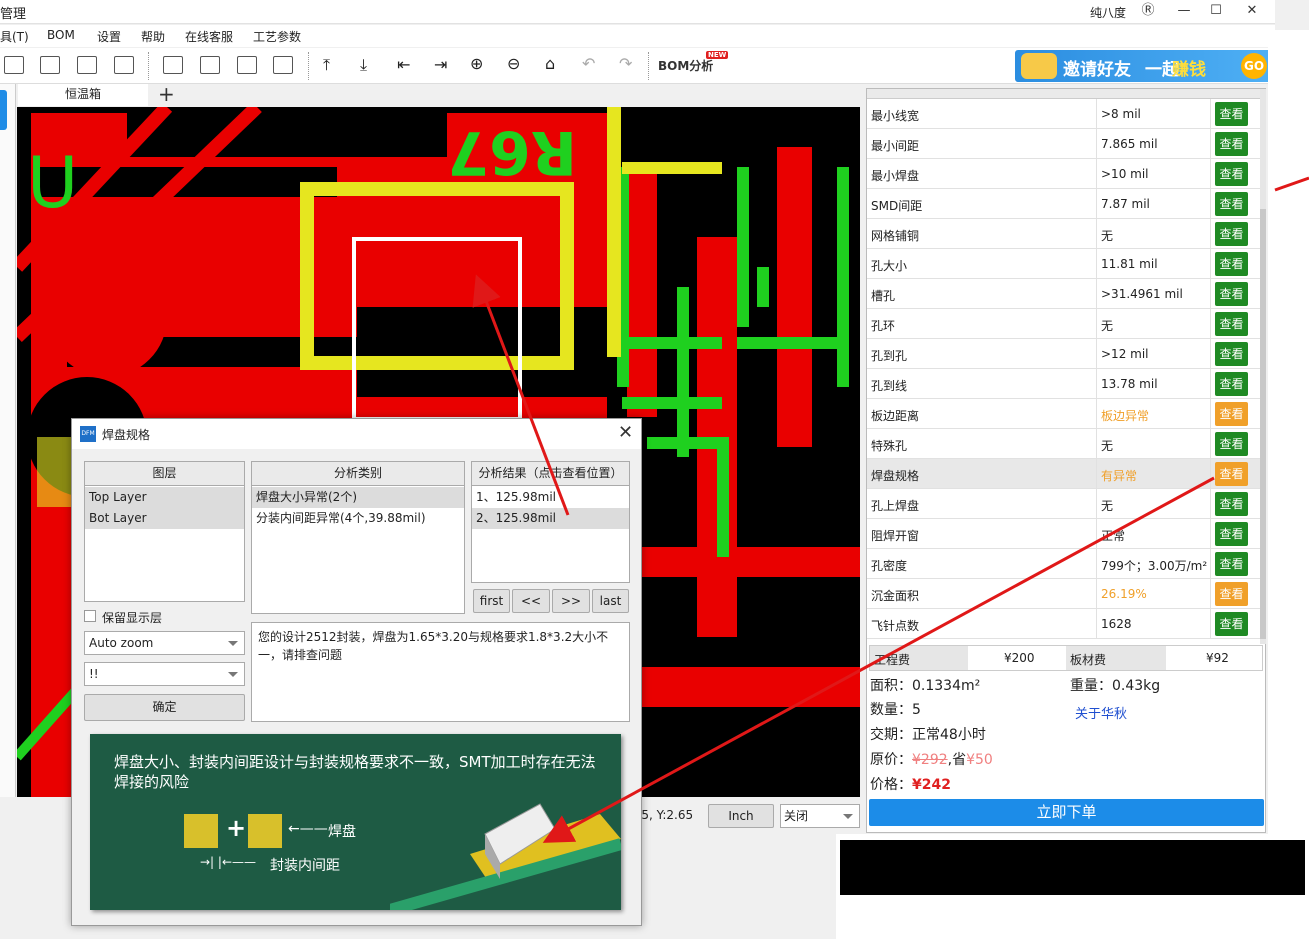 The height and width of the screenshot is (939, 1309). What do you see at coordinates (1063, 504) in the screenshot?
I see `table-row: 孔上焊盘 无 查看` at bounding box center [1063, 504].